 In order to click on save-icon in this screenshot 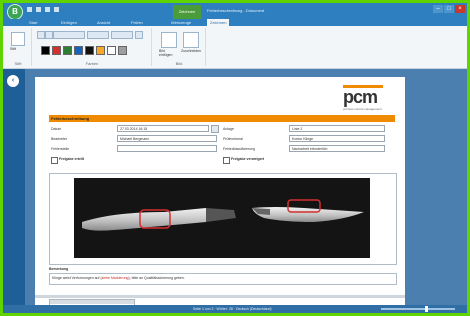, I will do `click(29, 9)`.